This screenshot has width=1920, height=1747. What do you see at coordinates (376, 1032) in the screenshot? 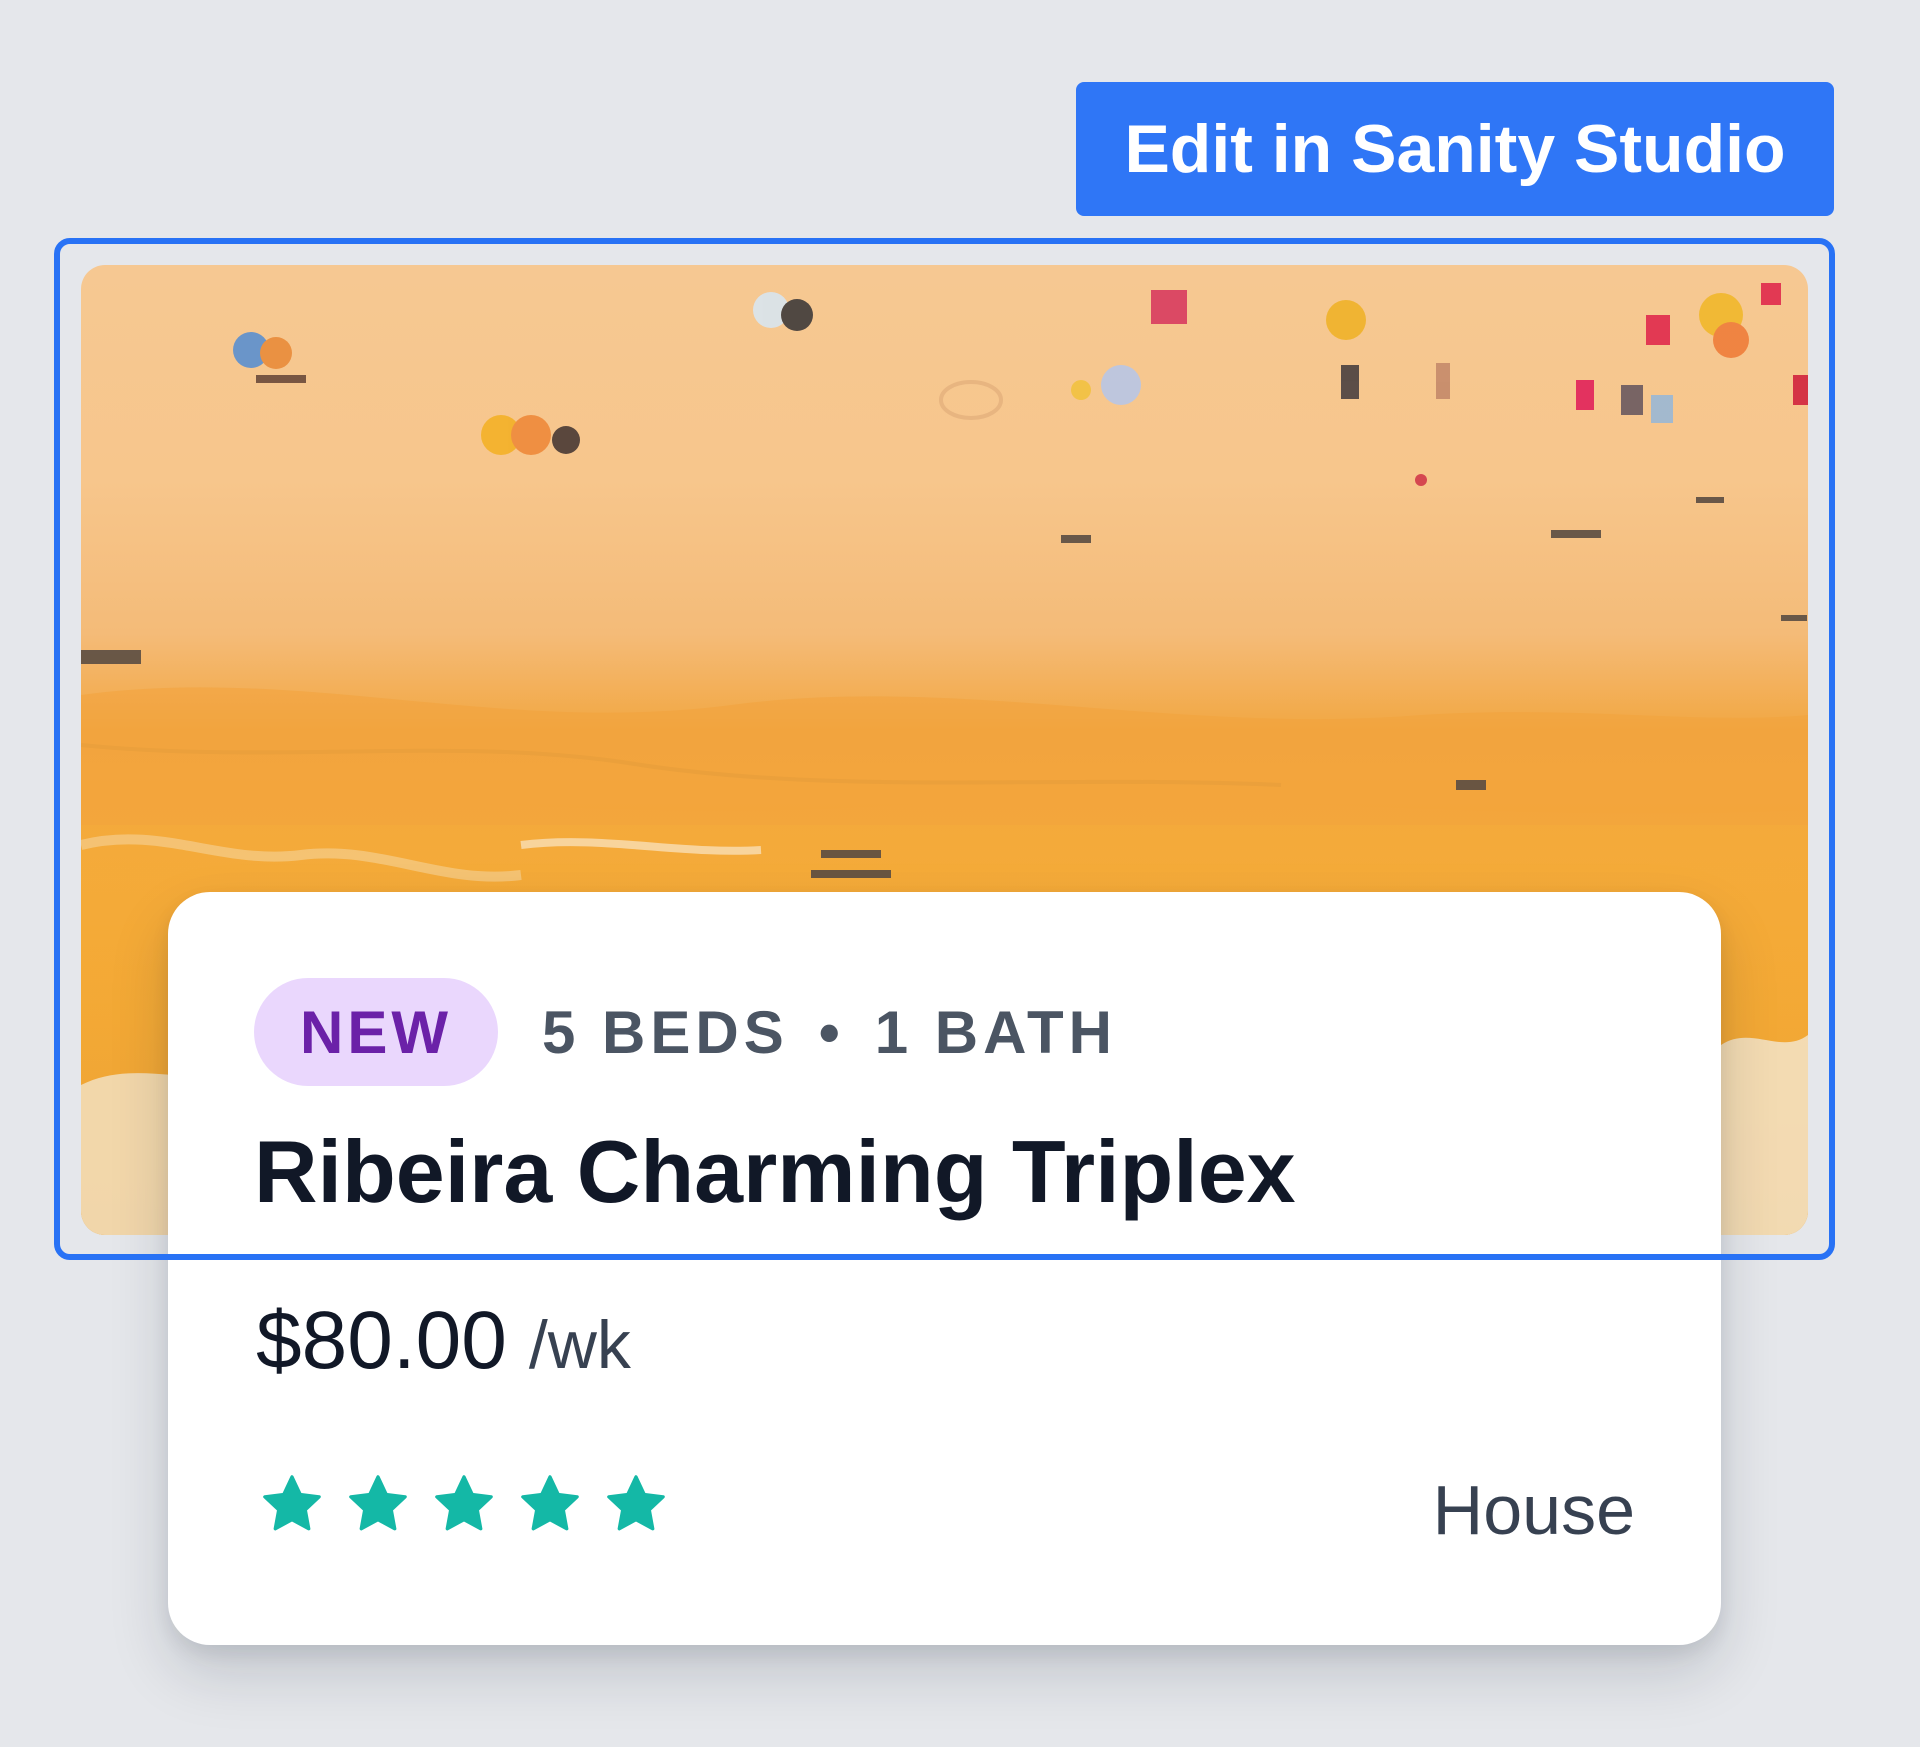
I see `new-badge: NEW` at bounding box center [376, 1032].